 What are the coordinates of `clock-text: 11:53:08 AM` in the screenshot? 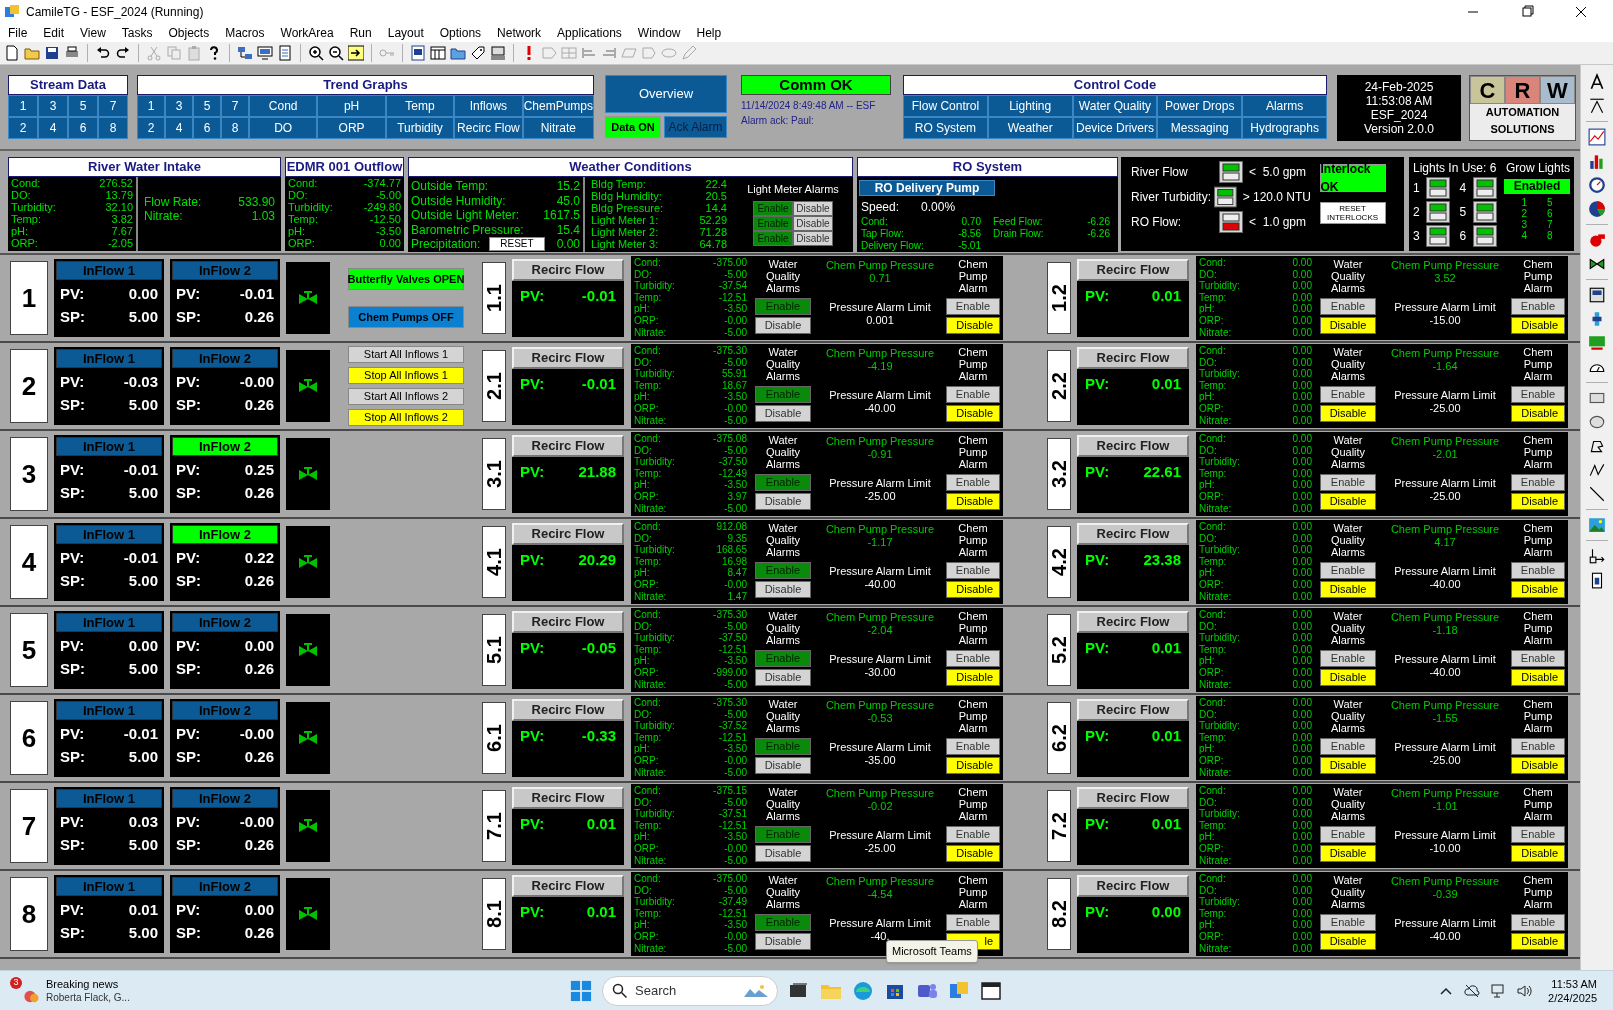 It's located at (1399, 101).